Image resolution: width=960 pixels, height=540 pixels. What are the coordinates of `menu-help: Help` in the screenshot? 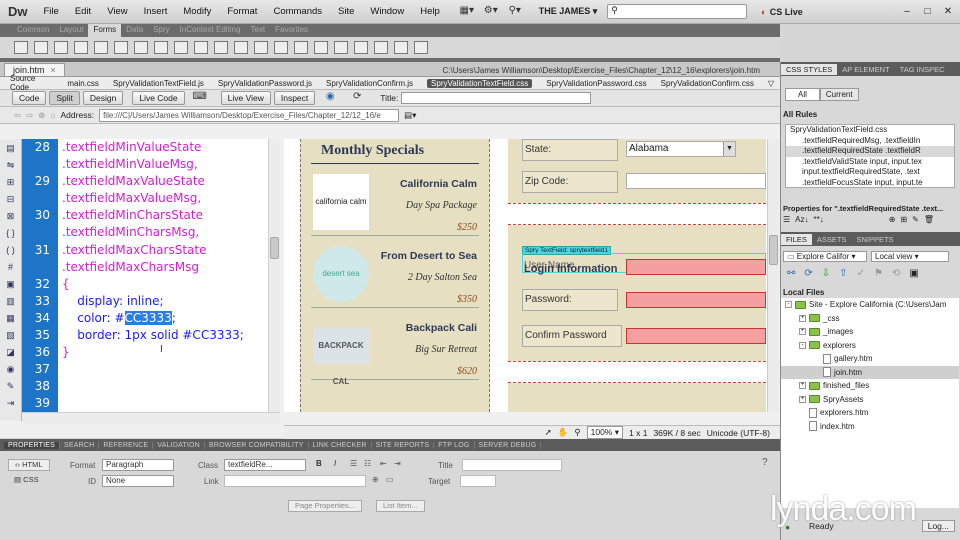 It's located at (430, 11).